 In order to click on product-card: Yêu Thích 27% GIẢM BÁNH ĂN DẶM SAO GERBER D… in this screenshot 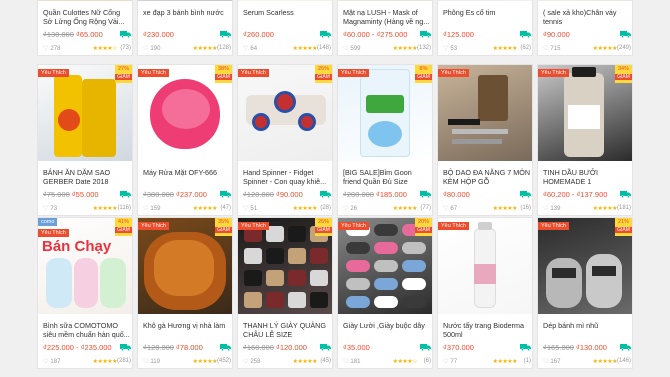, I will do `click(85, 140)`.